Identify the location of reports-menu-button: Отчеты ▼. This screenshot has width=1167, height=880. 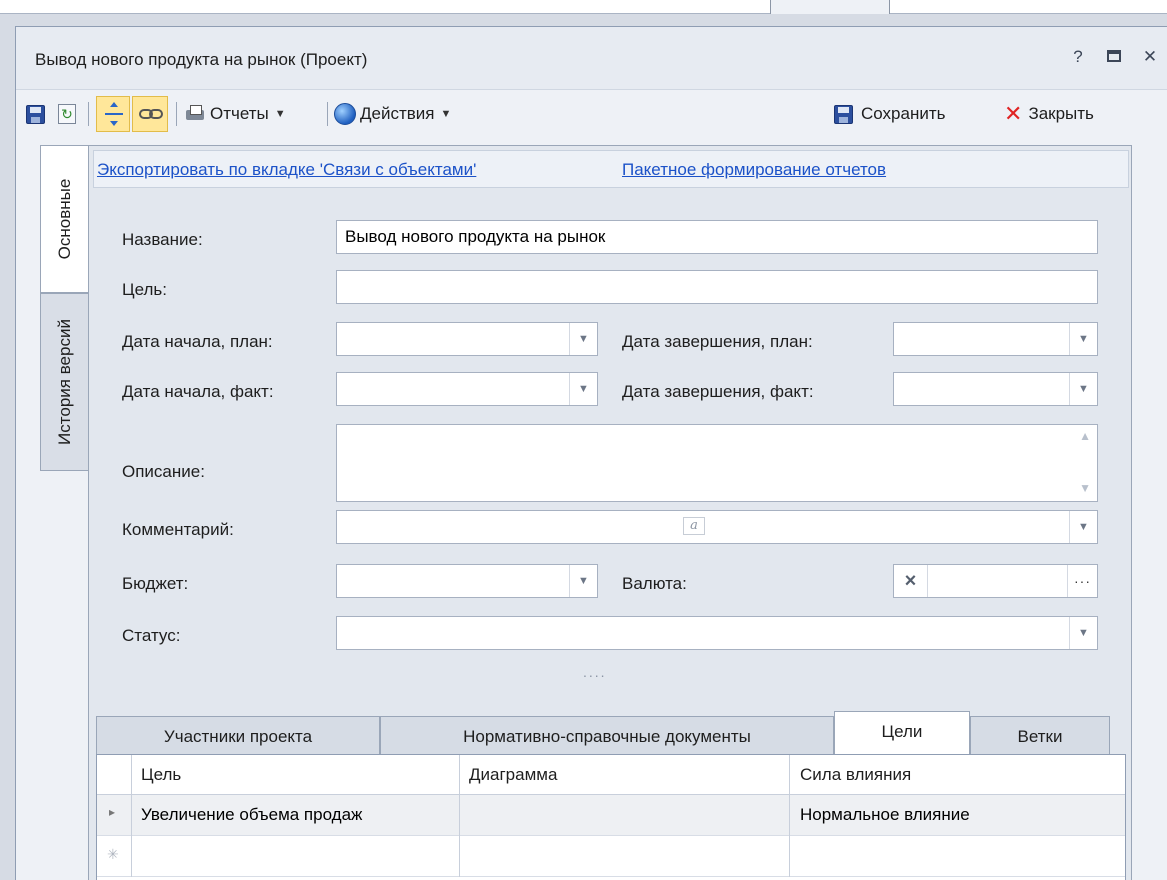
(235, 114).